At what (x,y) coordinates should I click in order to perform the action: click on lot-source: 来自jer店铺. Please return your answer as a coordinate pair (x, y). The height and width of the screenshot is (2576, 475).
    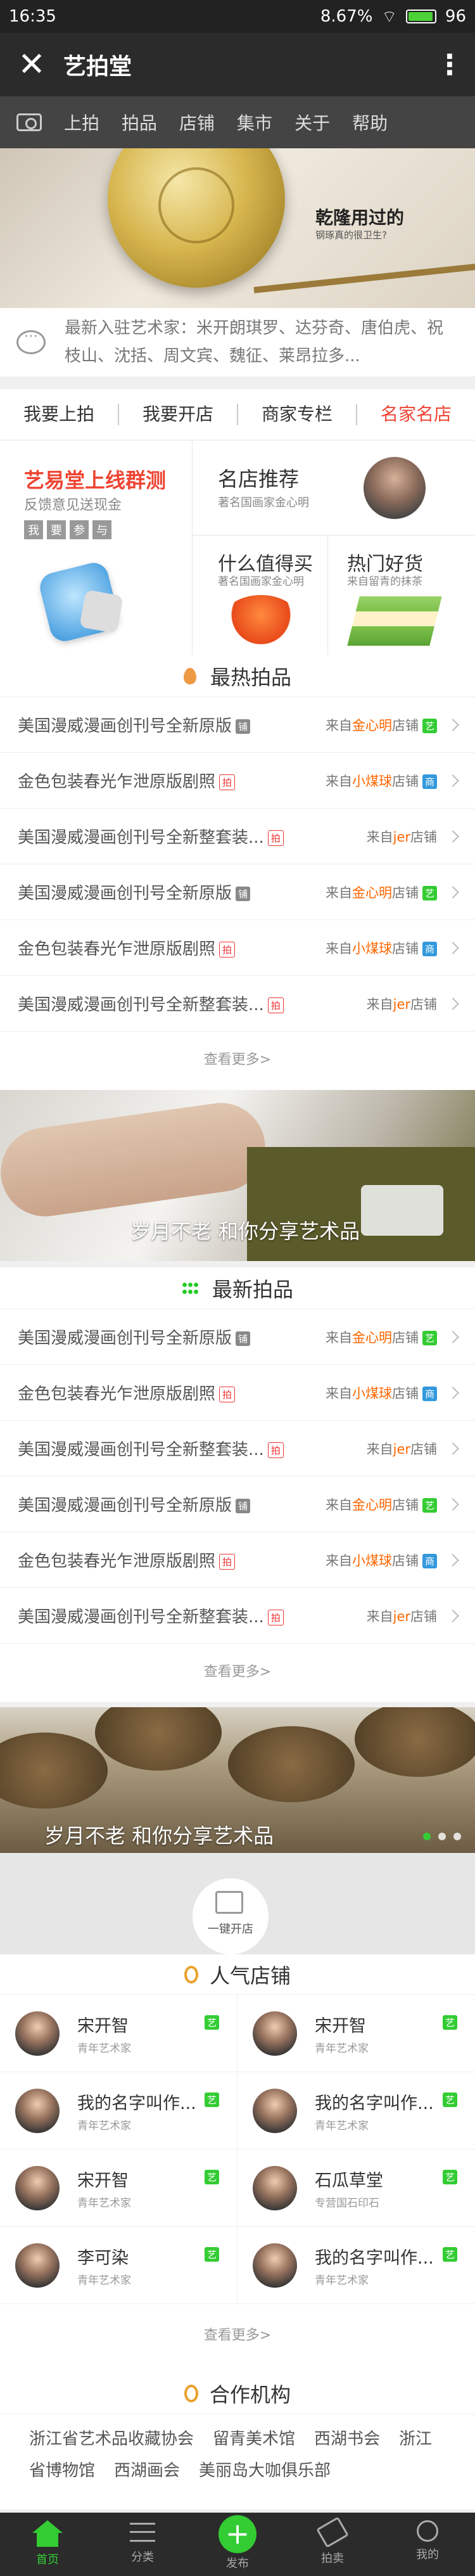
    Looking at the image, I should click on (402, 836).